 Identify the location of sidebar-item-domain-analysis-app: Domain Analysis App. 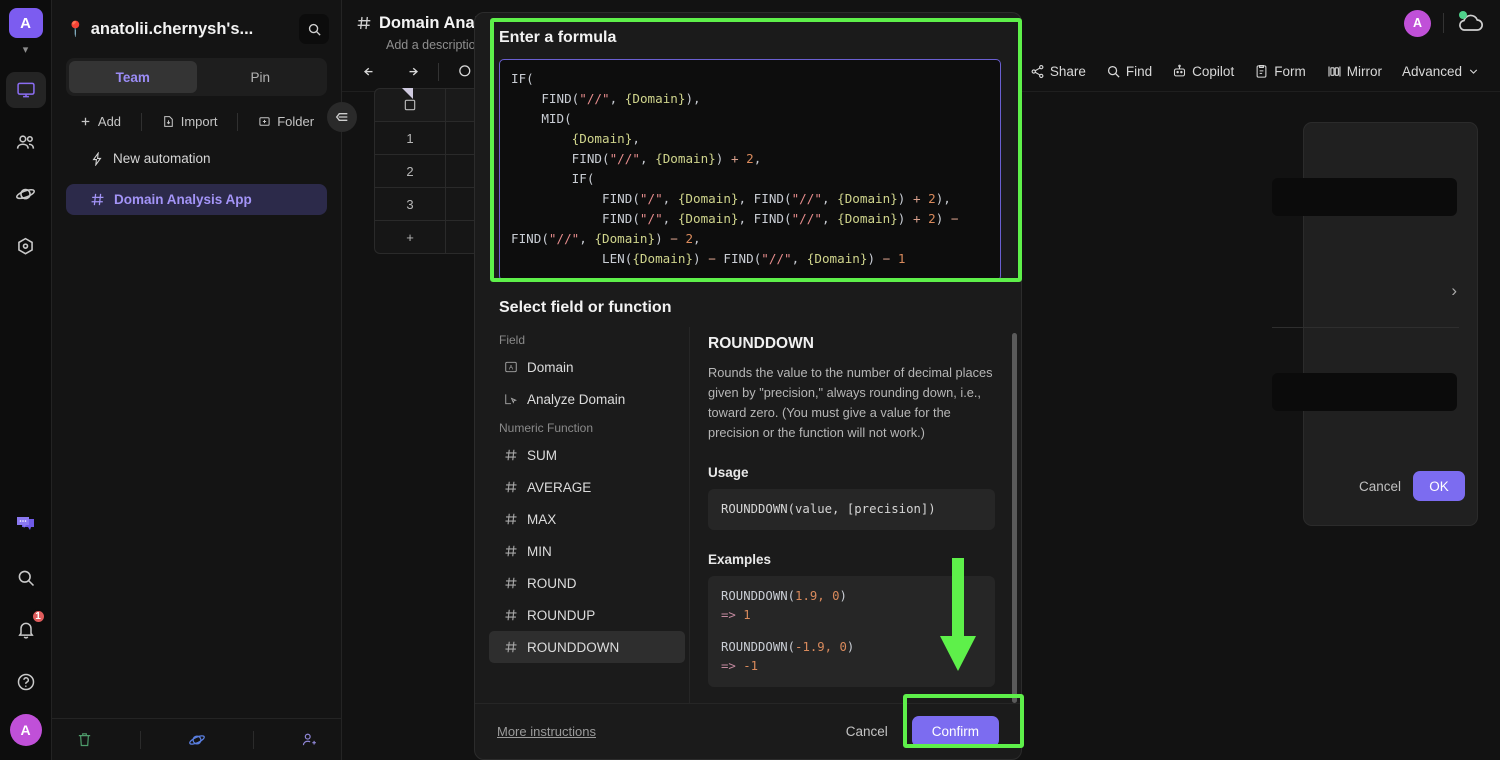
(196, 199).